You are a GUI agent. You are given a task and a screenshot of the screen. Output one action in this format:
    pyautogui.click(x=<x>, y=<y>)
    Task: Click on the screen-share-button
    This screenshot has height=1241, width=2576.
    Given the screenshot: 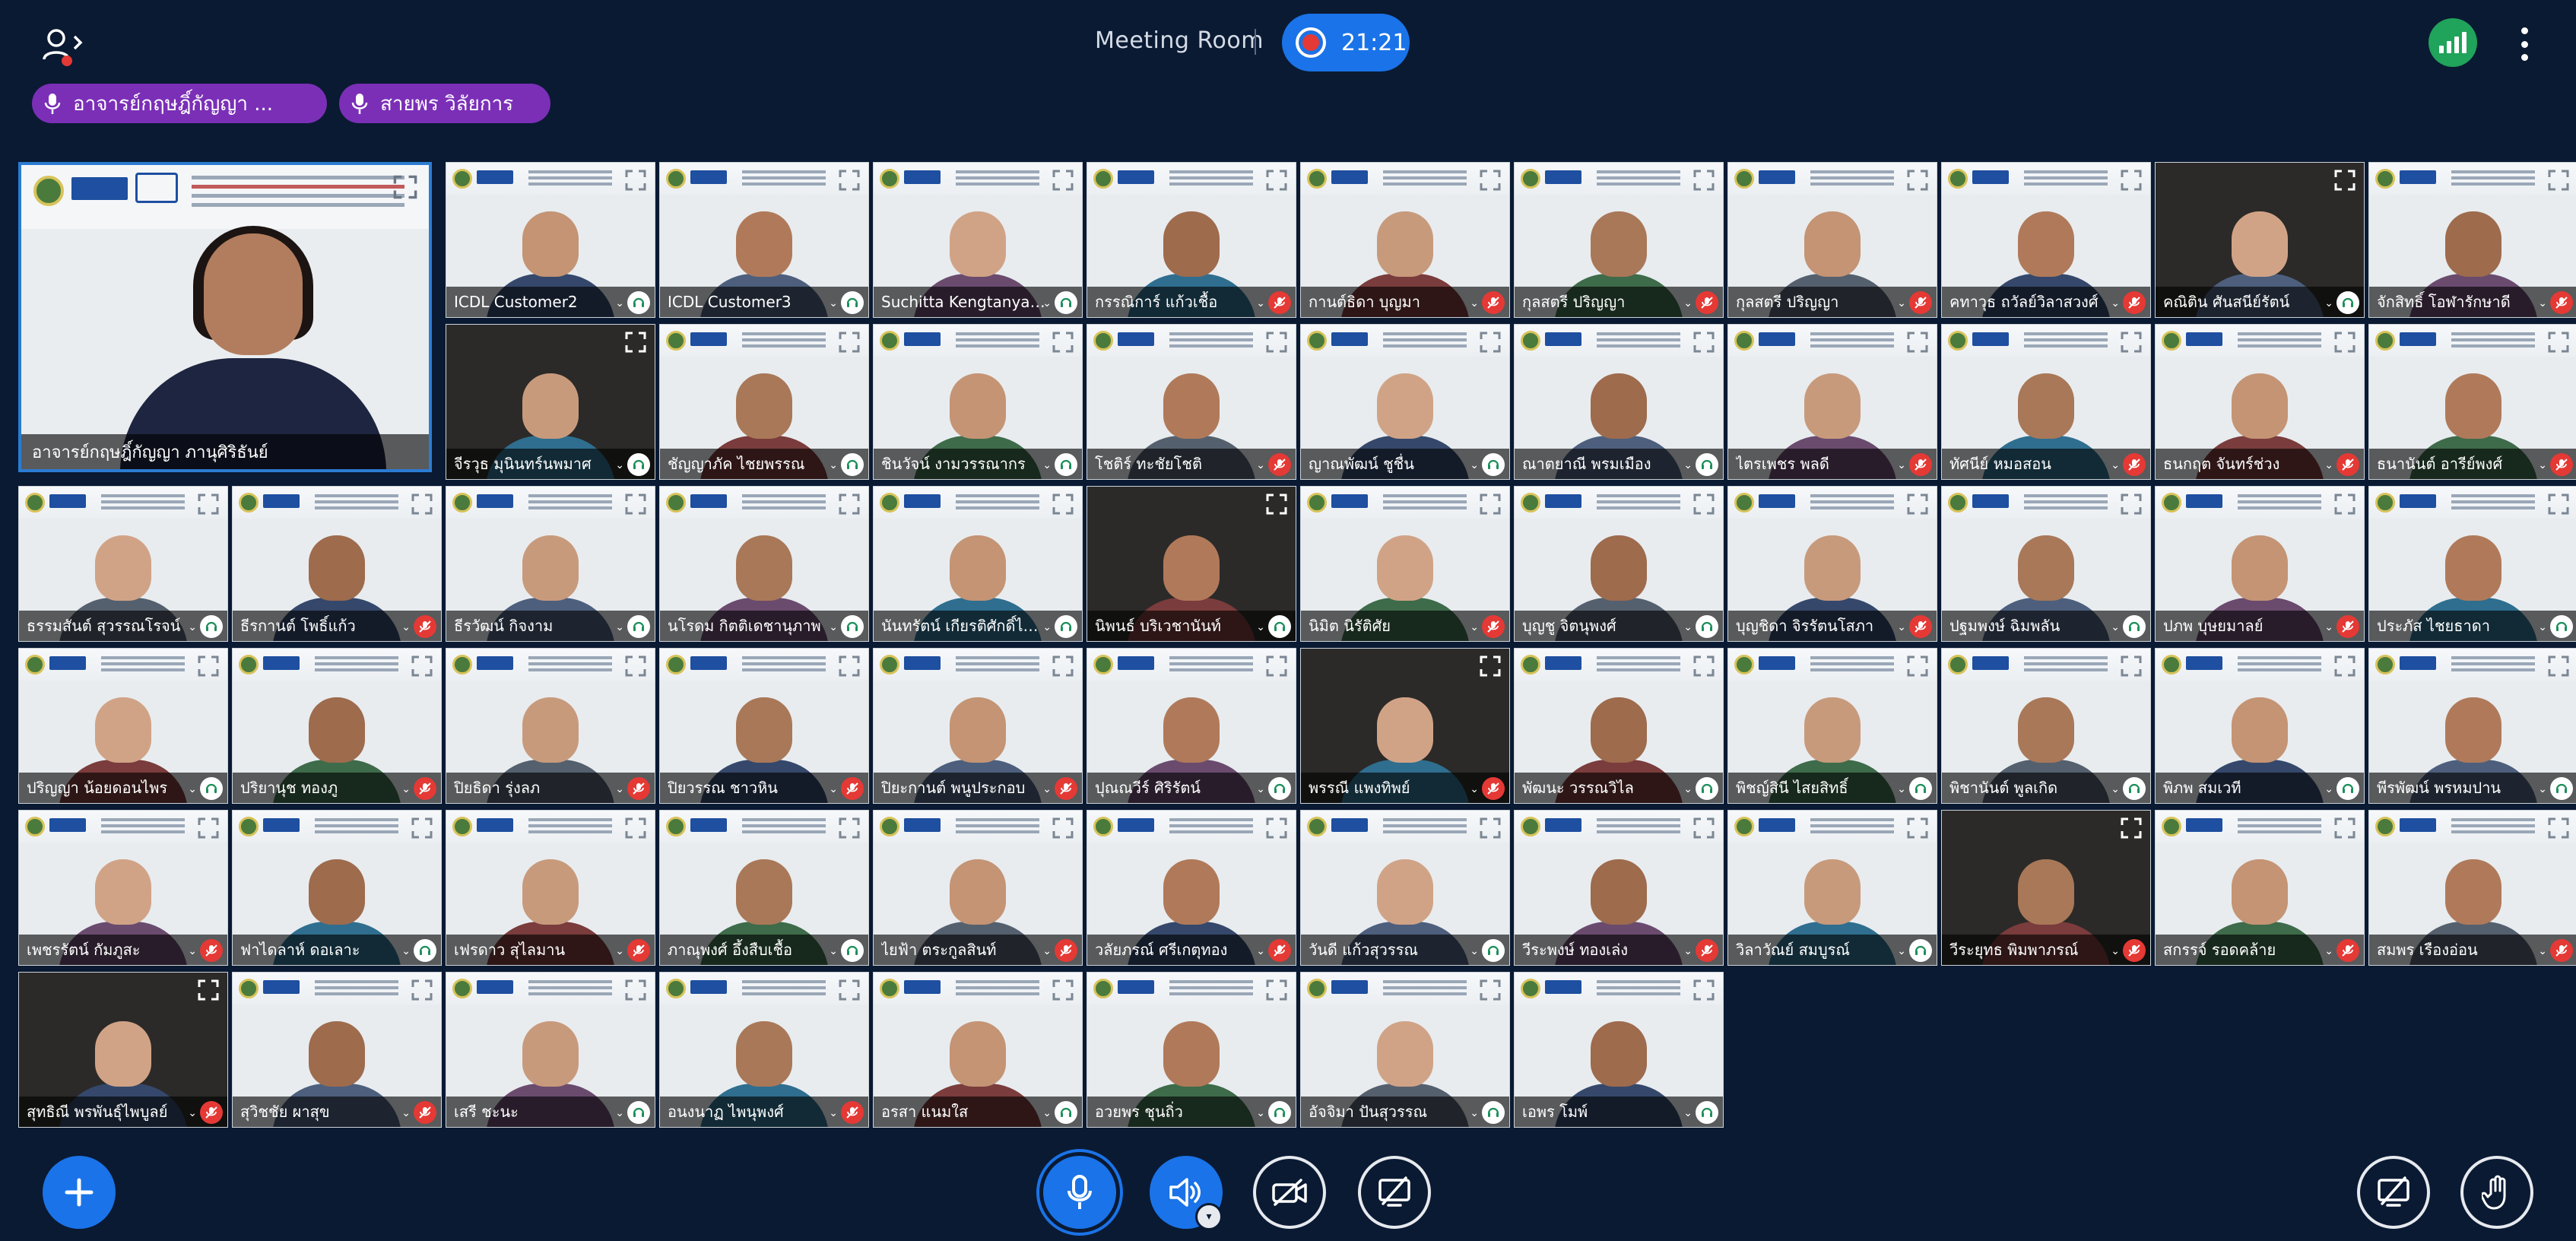 What is the action you would take?
    pyautogui.click(x=1395, y=1192)
    